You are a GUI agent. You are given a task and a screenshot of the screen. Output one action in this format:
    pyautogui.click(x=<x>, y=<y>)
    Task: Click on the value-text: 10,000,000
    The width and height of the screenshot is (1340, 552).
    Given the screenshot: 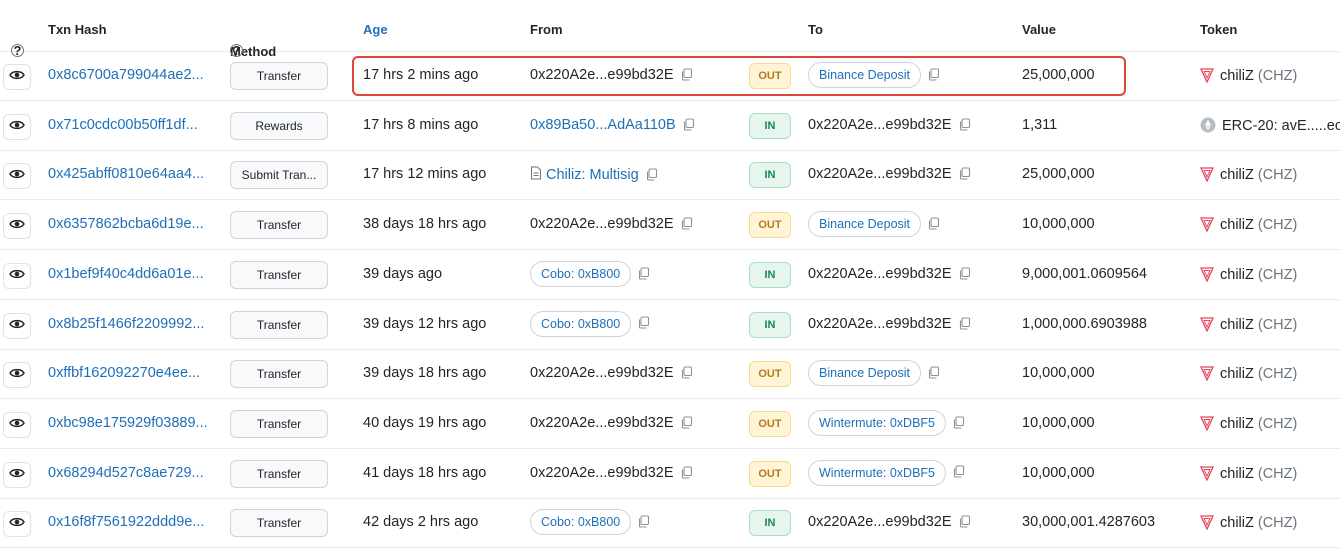 What is the action you would take?
    pyautogui.click(x=1058, y=422)
    